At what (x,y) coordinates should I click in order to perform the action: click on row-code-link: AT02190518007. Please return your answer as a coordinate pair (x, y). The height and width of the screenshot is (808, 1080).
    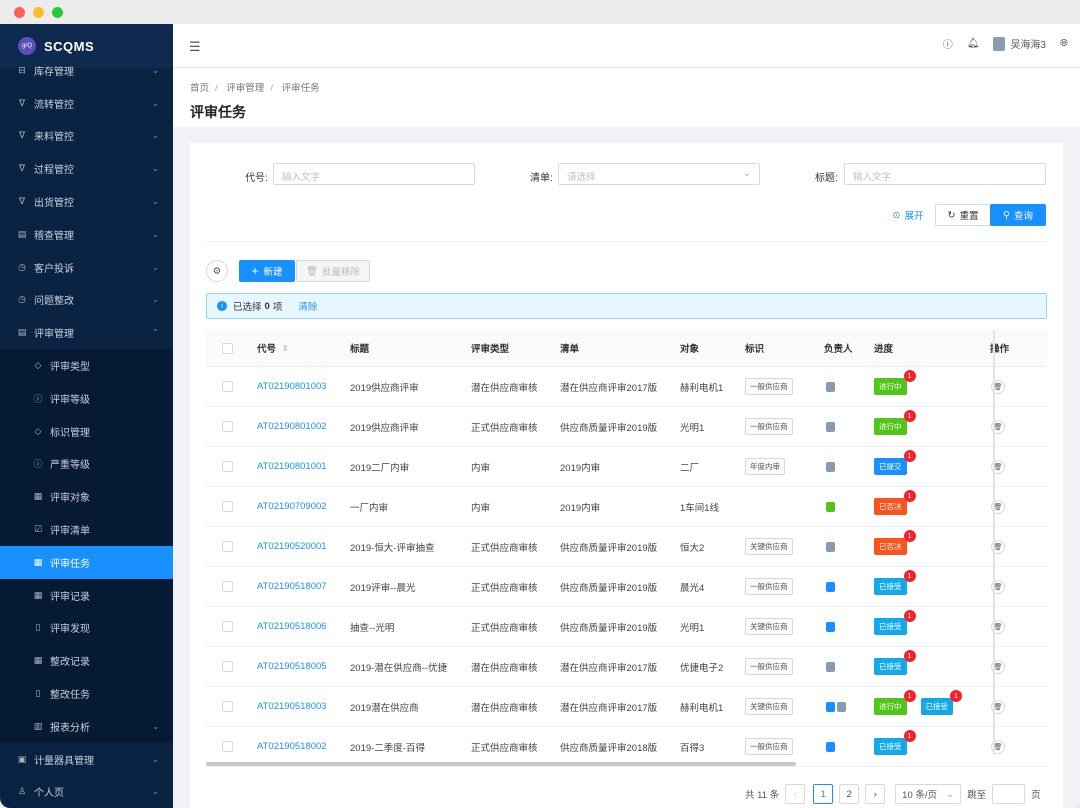
    Looking at the image, I should click on (292, 586).